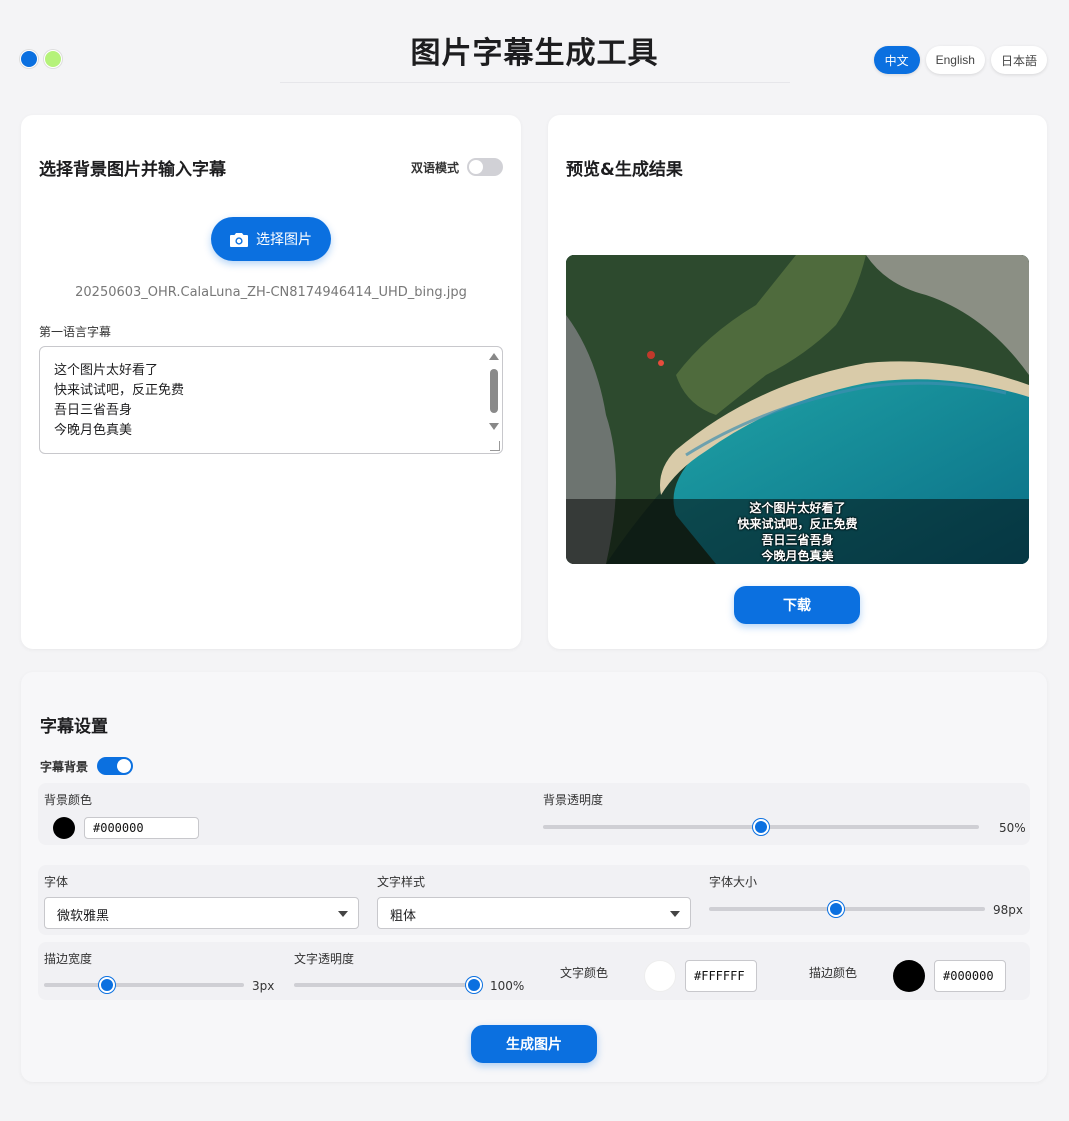 The height and width of the screenshot is (1121, 1069). Describe the element at coordinates (797, 508) in the screenshot. I see `preview-subtitle-line: 这个图片太好看了` at that location.